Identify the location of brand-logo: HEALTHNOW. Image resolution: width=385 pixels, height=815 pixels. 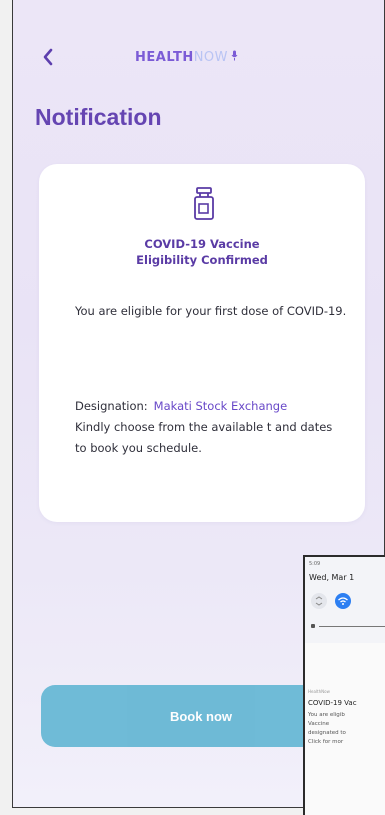
(186, 57).